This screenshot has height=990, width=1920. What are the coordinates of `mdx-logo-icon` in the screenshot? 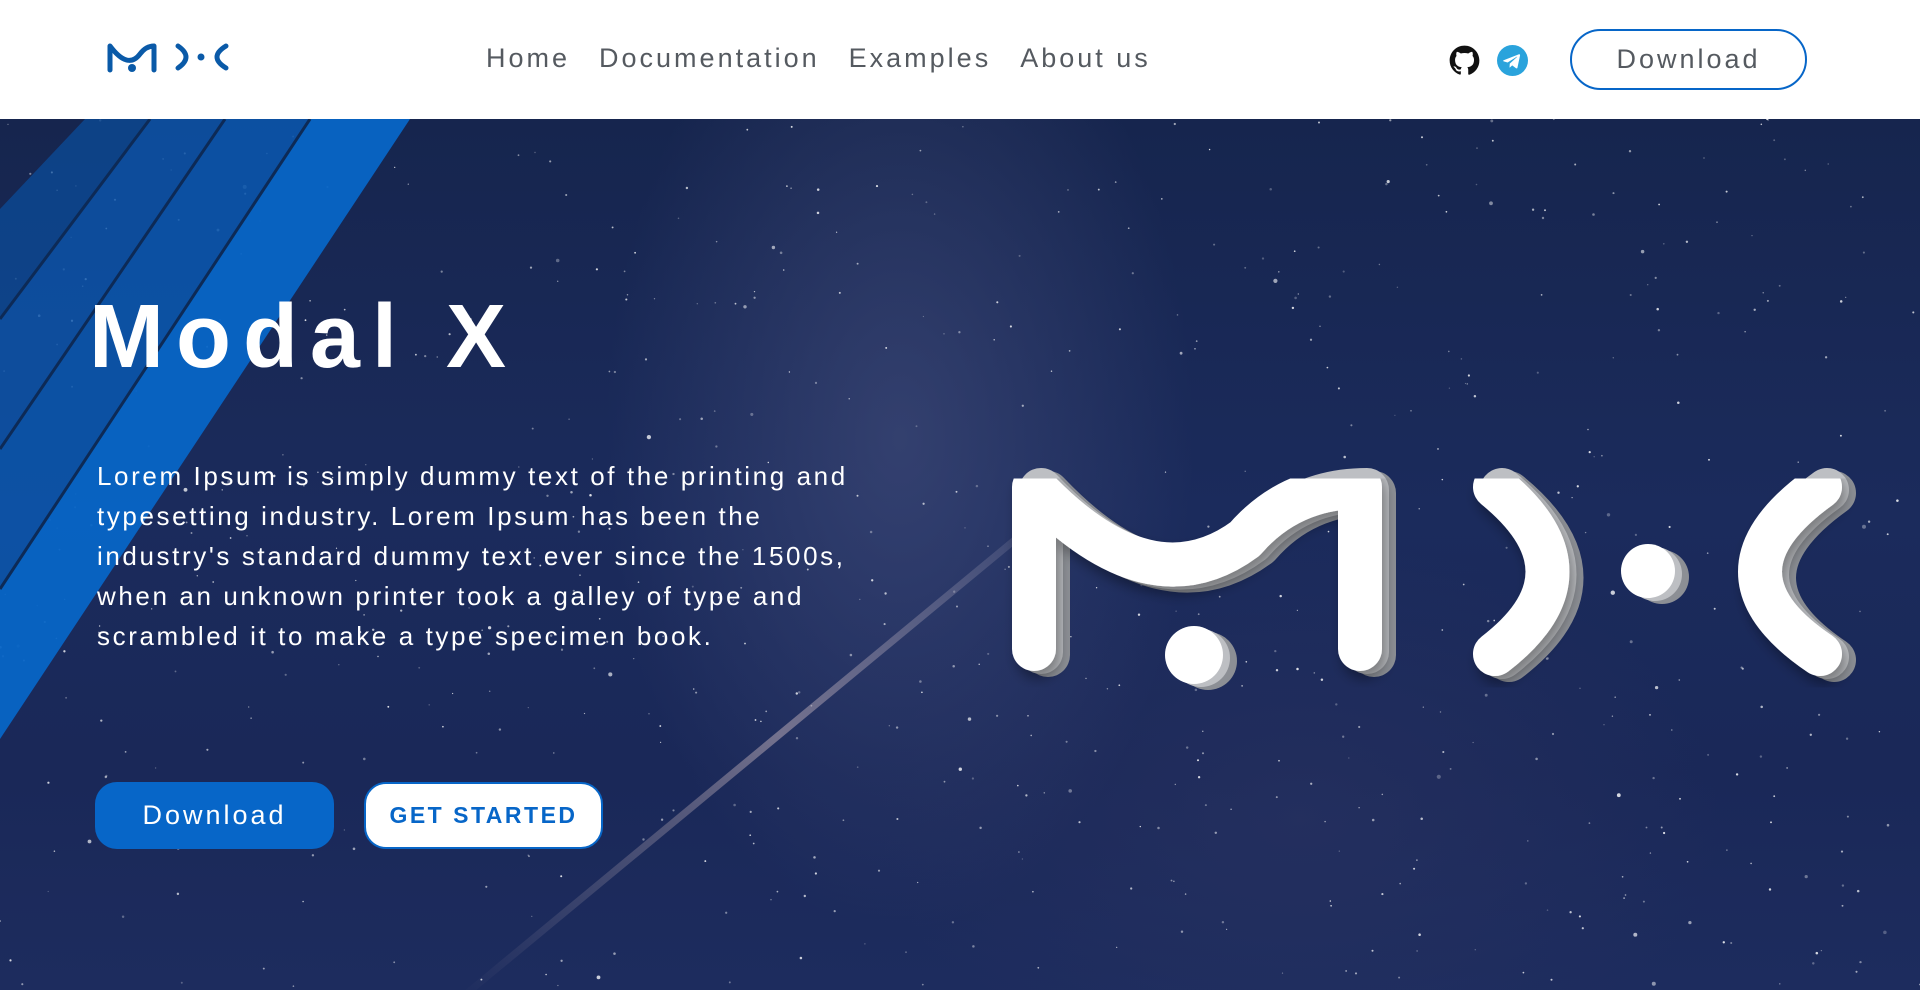 It's located at (168, 57).